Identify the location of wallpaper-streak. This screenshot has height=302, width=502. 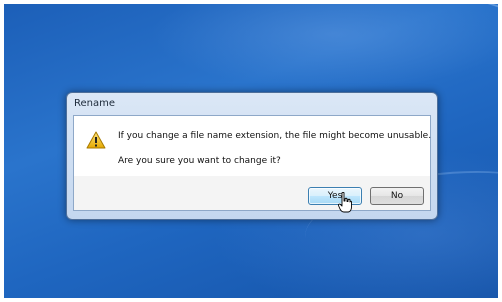
(374, 41).